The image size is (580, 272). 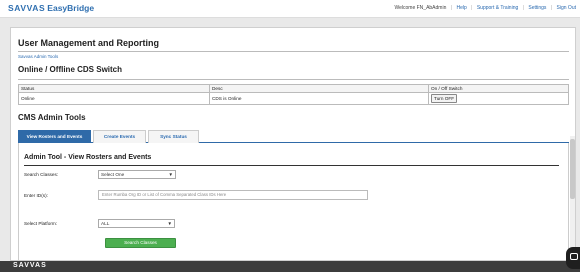 What do you see at coordinates (114, 98) in the screenshot?
I see `status-cell: Online` at bounding box center [114, 98].